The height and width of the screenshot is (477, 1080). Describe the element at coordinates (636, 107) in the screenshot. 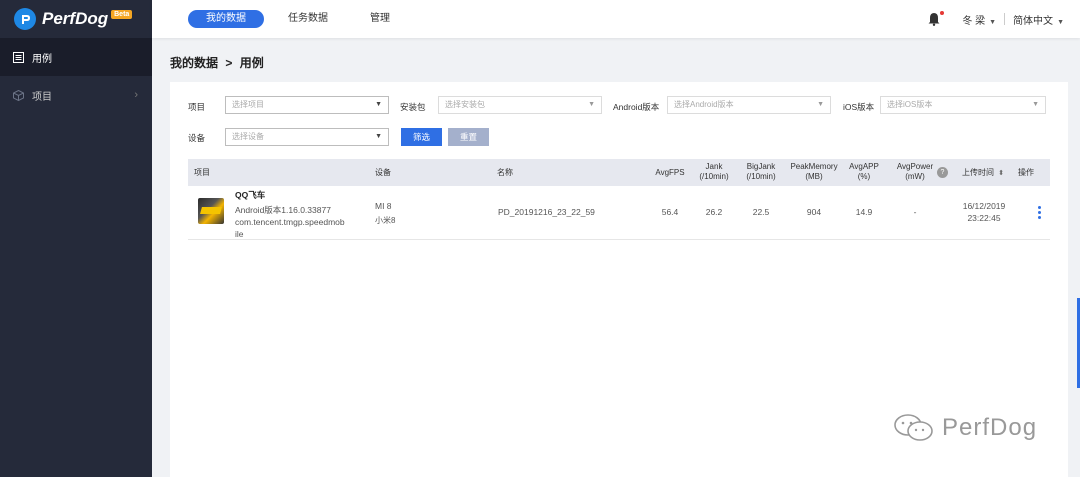

I see `android-filter-label: Android版本` at that location.